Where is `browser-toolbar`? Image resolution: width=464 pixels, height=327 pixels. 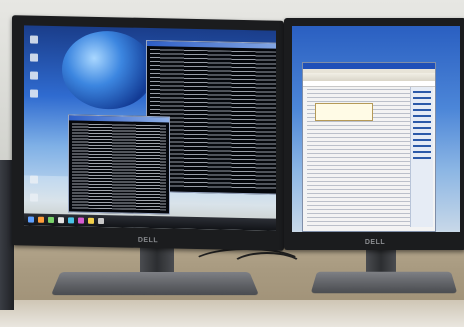
browser-toolbar is located at coordinates (369, 77).